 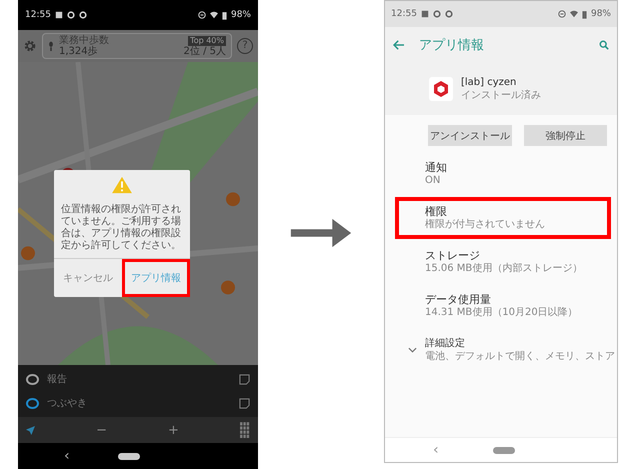 I want to click on settings-item: データ使用量 14.31 MB使用（10月20日以降）, so click(x=503, y=306).